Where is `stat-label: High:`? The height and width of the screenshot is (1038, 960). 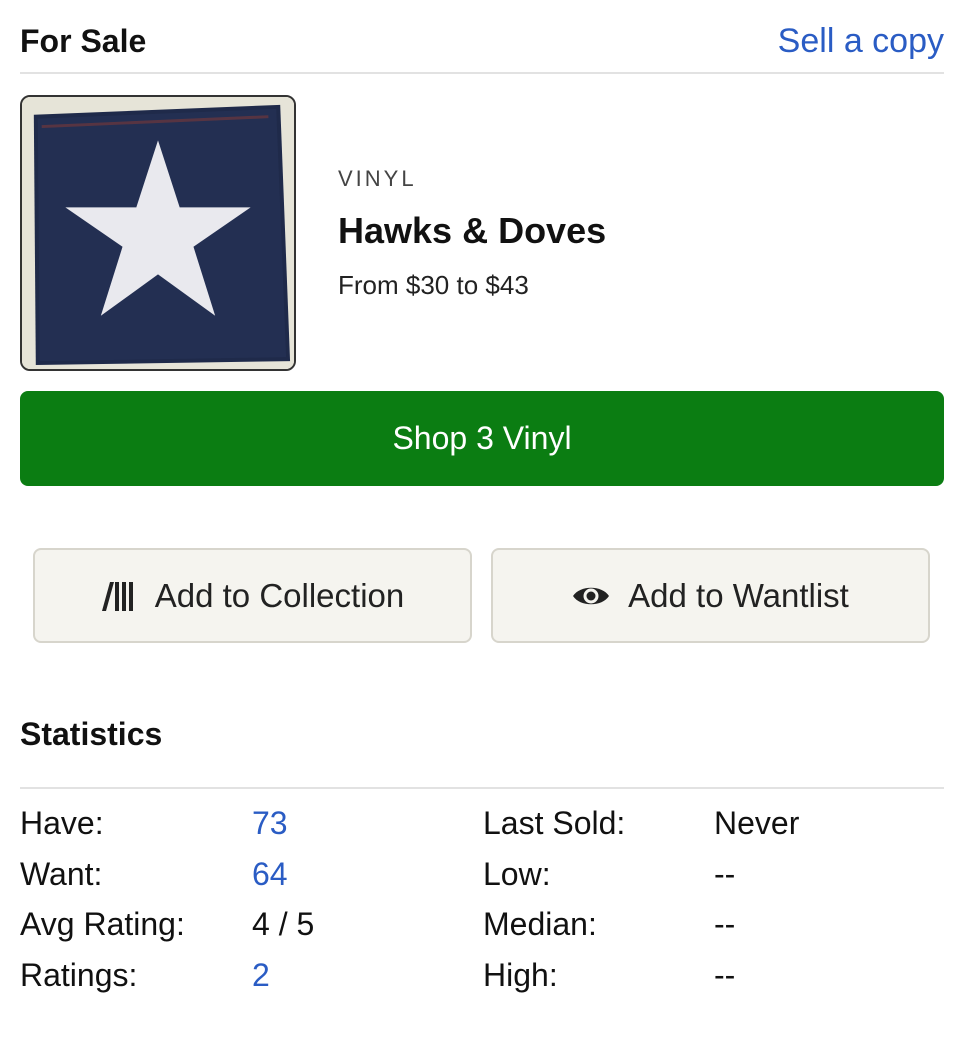
stat-label: High: is located at coordinates (520, 974).